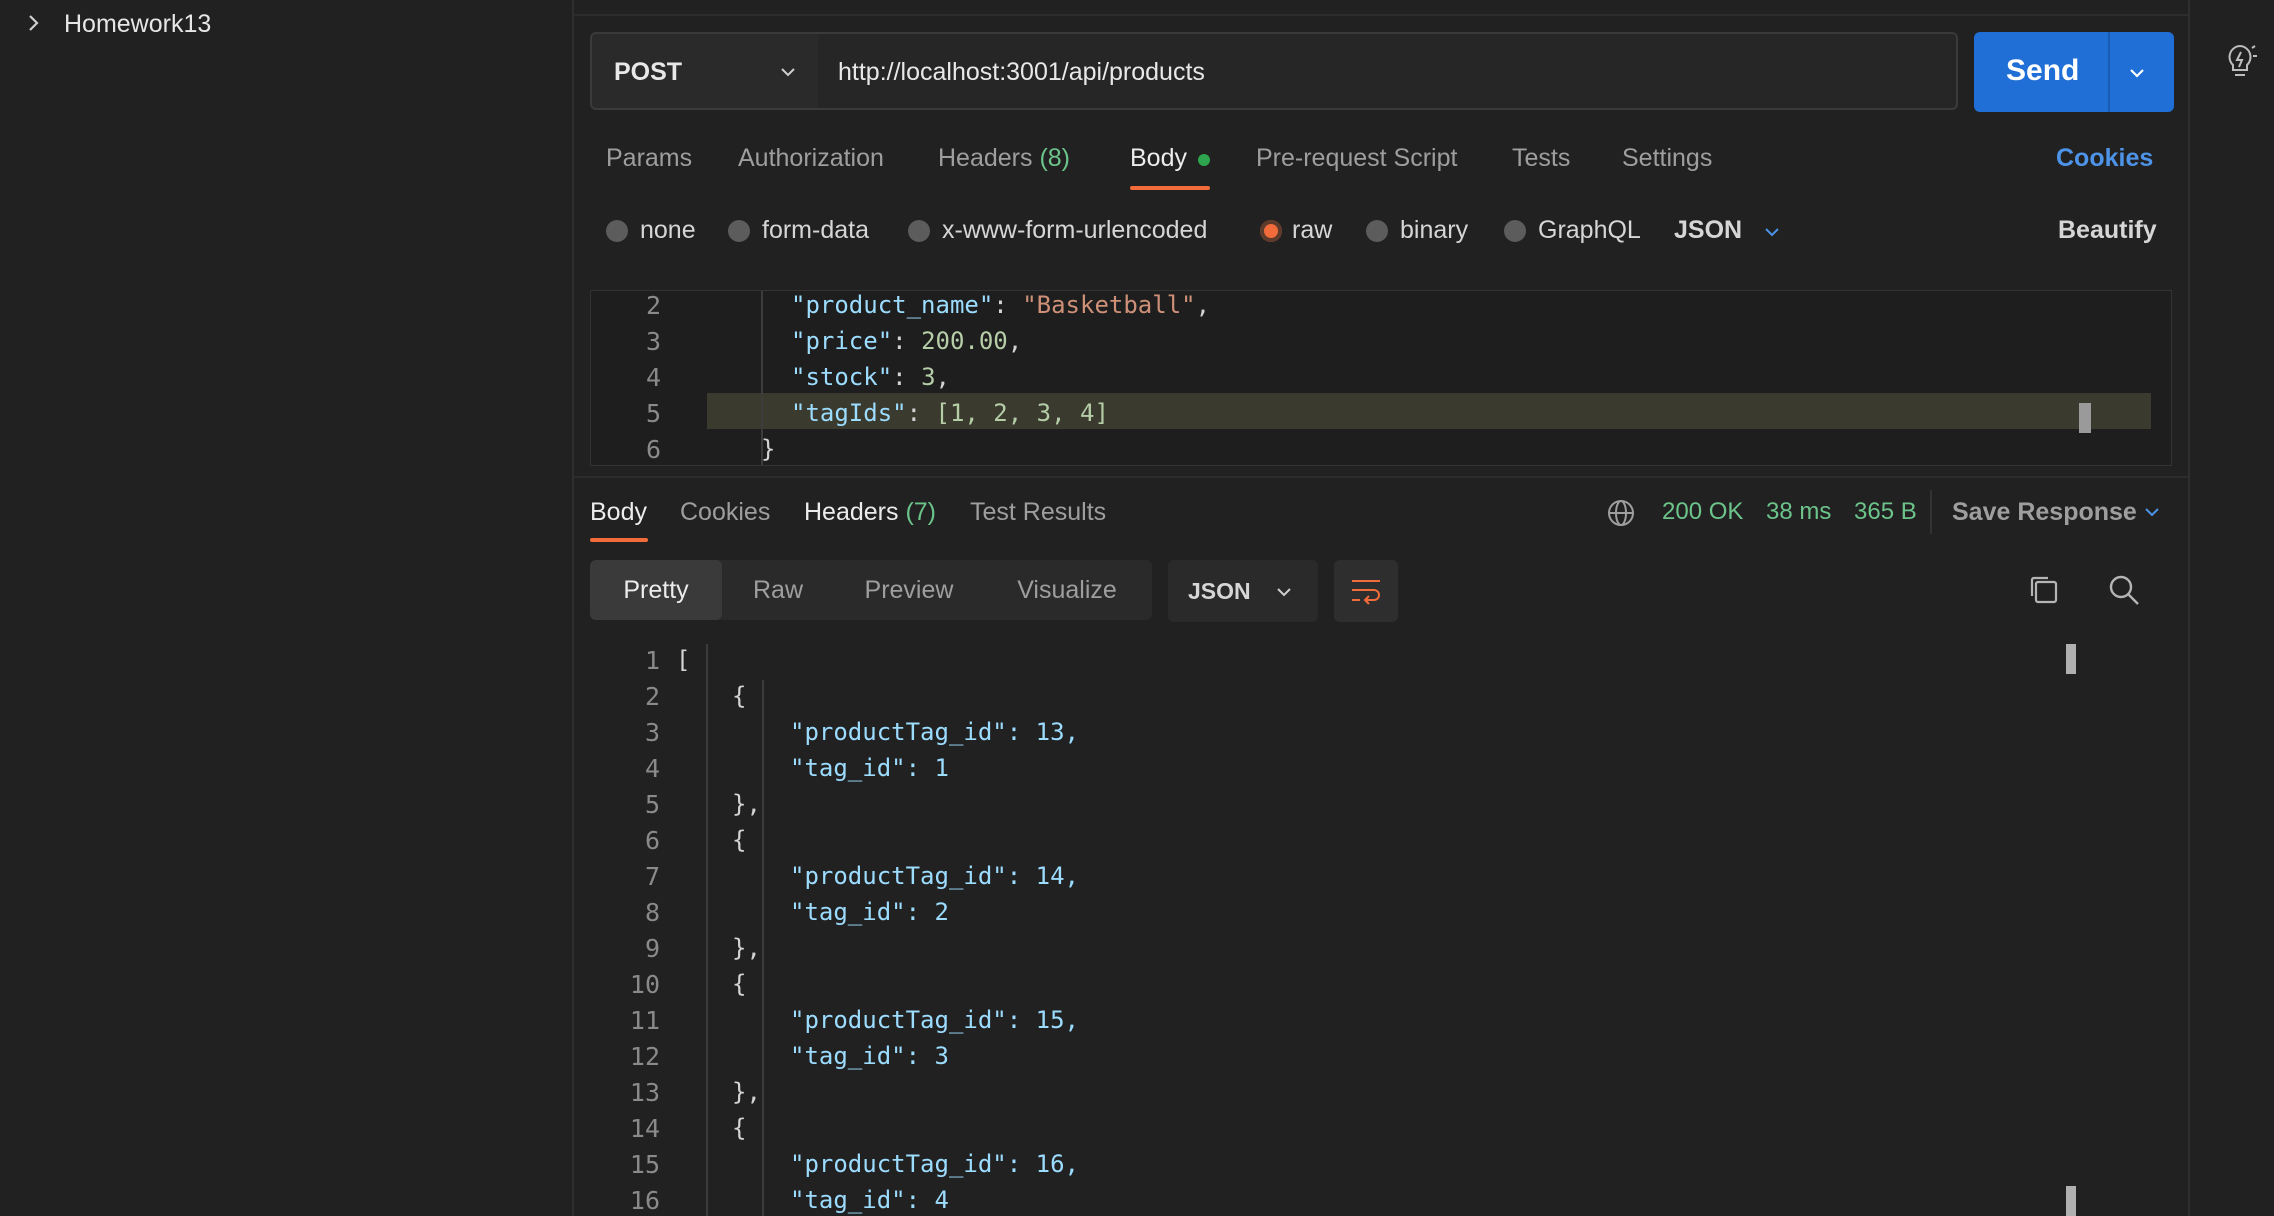 The width and height of the screenshot is (2274, 1216). I want to click on view-visualize: Visualize, so click(1067, 590).